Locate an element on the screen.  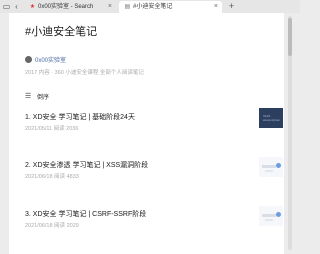
sort-label: 倒序 is located at coordinates (43, 98).